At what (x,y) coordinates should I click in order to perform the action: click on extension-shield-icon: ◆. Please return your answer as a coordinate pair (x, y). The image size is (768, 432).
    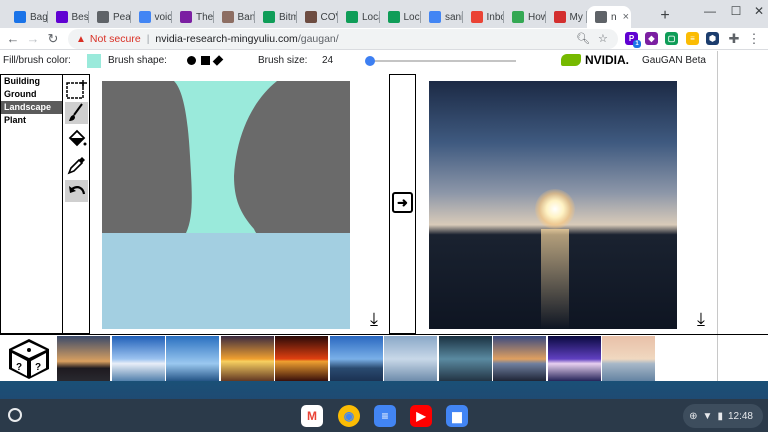
    Looking at the image, I should click on (651, 38).